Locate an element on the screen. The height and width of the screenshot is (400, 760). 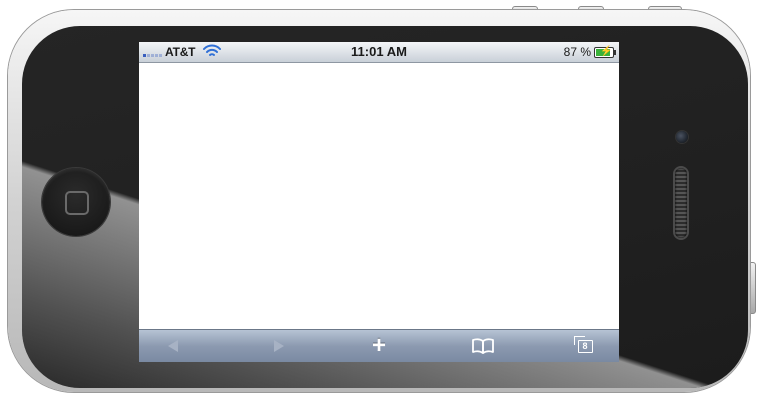
forward-button is located at coordinates (279, 346).